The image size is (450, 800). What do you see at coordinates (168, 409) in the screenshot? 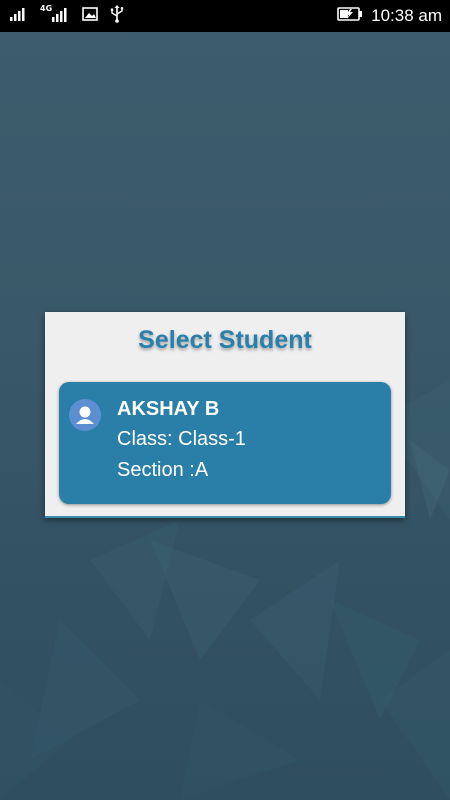
I see `student-name: AKSHAY B` at bounding box center [168, 409].